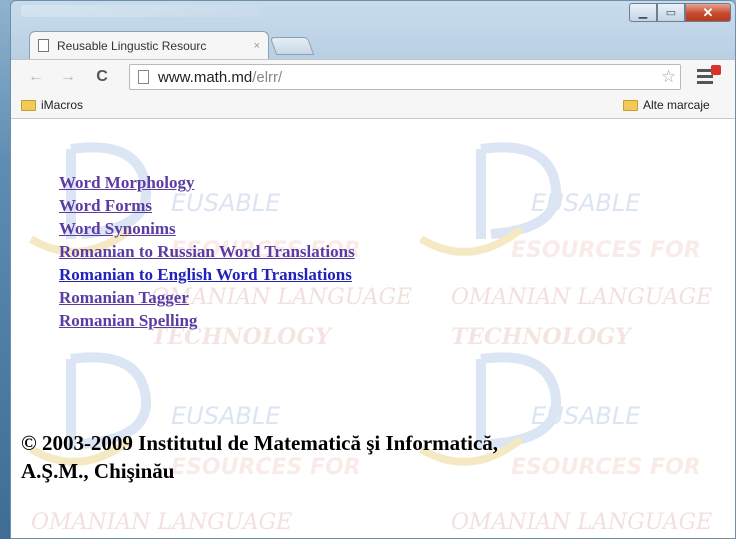  What do you see at coordinates (207, 228) in the screenshot?
I see `link-word-synonims: Word Synonims` at bounding box center [207, 228].